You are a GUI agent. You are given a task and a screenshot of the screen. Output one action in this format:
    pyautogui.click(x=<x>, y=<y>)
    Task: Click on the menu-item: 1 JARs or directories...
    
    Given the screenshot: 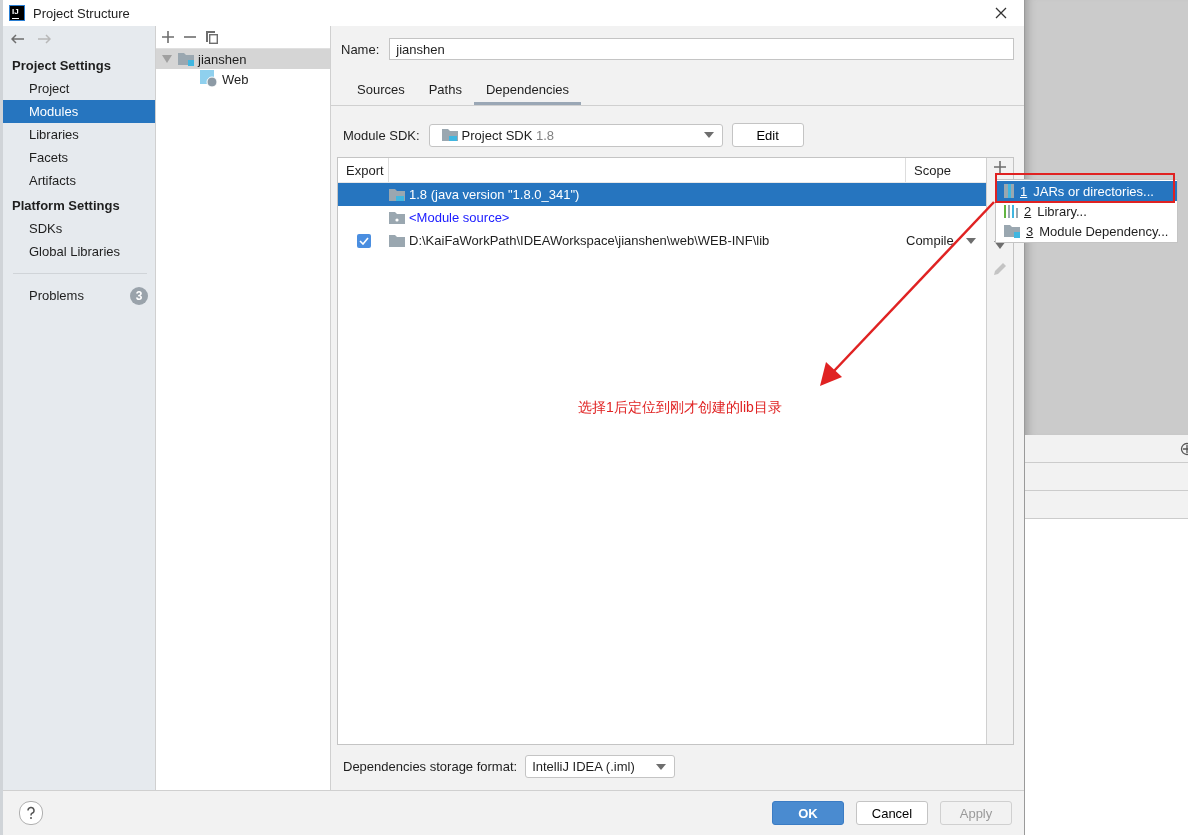 What is the action you would take?
    pyautogui.click(x=1086, y=191)
    